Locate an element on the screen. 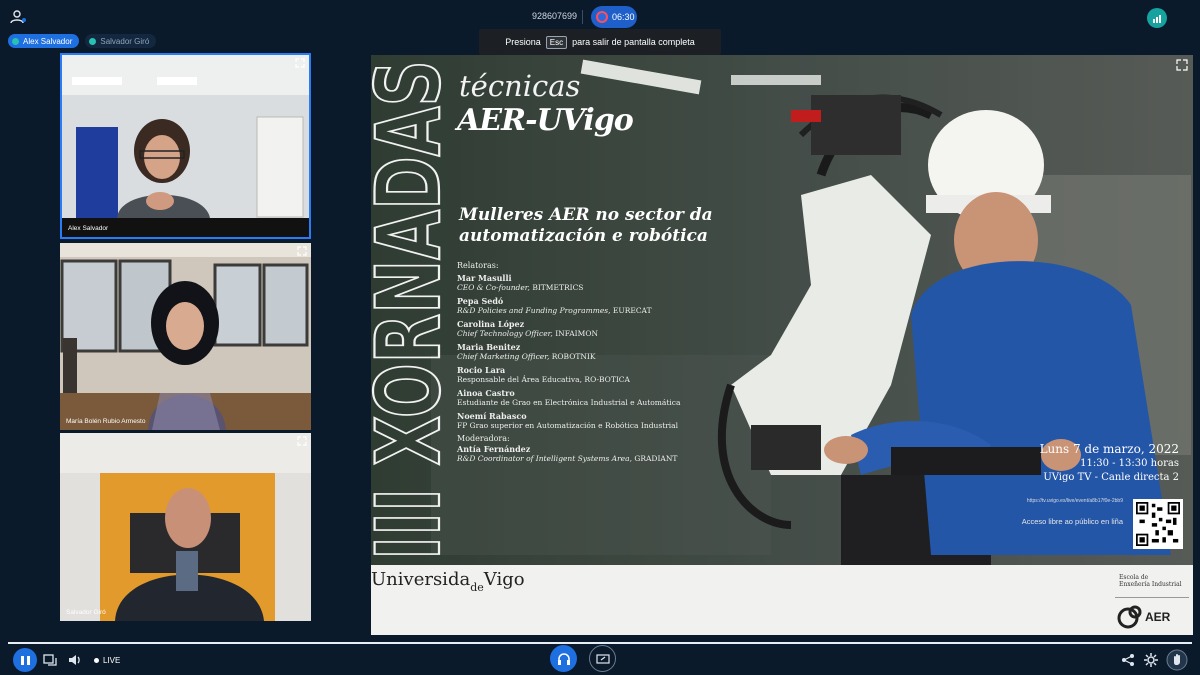  live-dot is located at coordinates (96, 660).